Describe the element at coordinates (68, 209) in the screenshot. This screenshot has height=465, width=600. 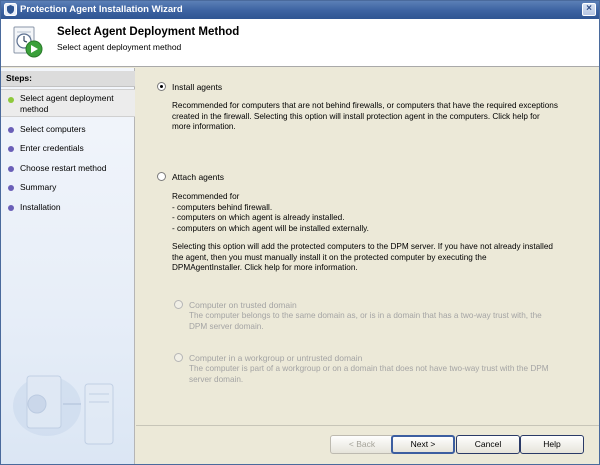
I see `step-installation: Installation` at that location.